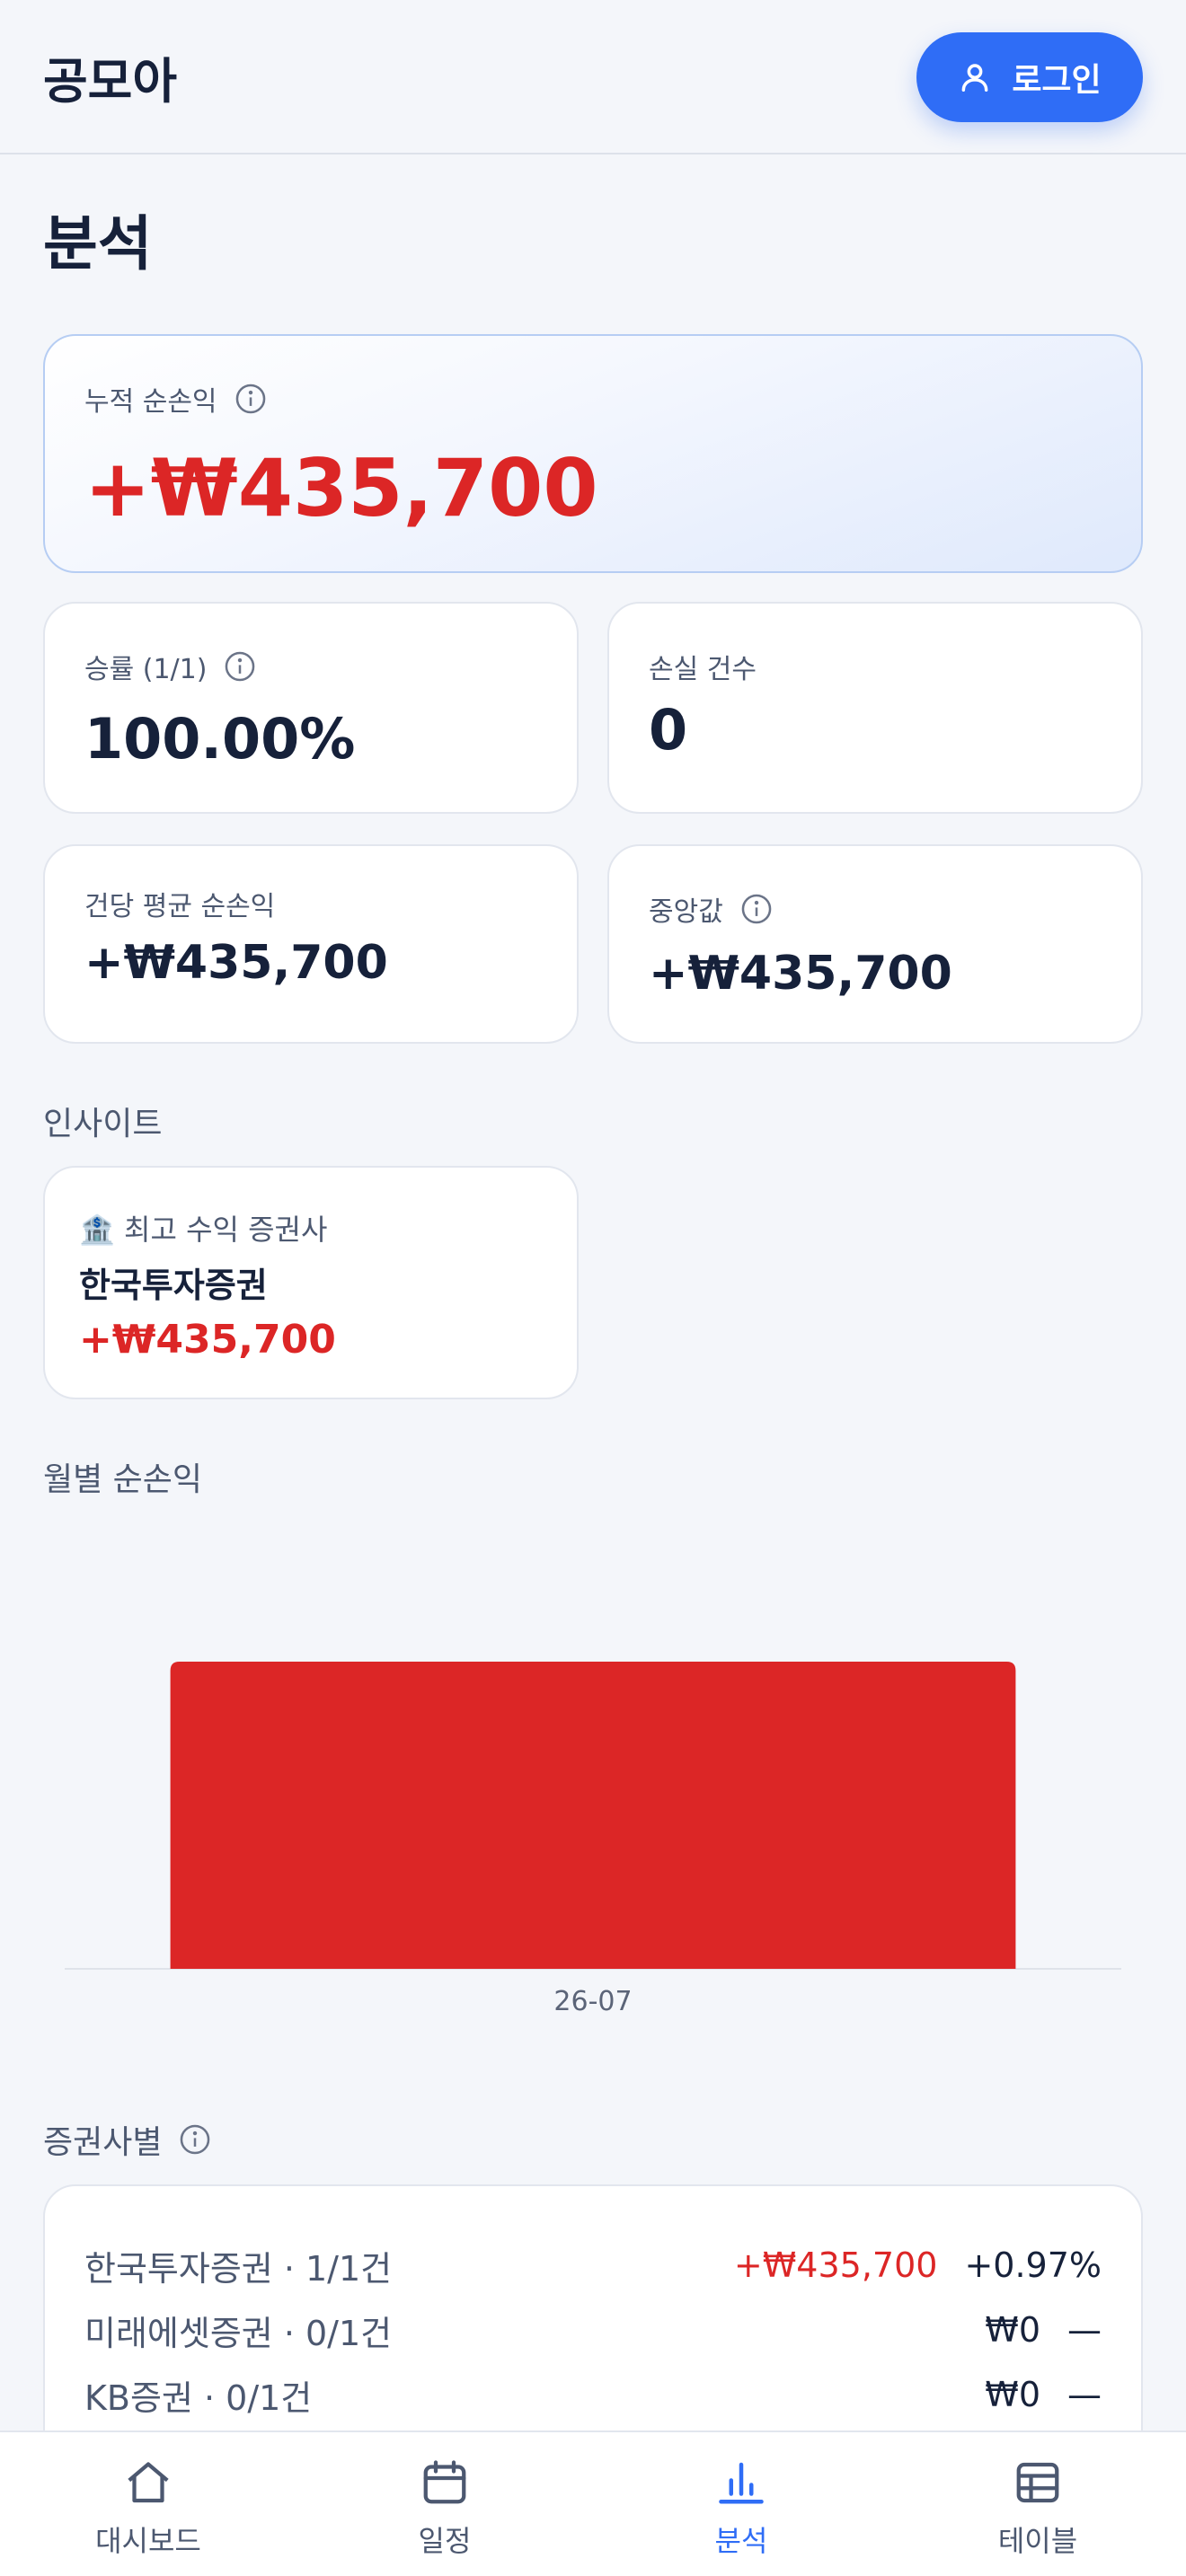 Image resolution: width=1186 pixels, height=2576 pixels. Describe the element at coordinates (875, 944) in the screenshot. I see `median-card: 중앙값 +₩435,700` at that location.